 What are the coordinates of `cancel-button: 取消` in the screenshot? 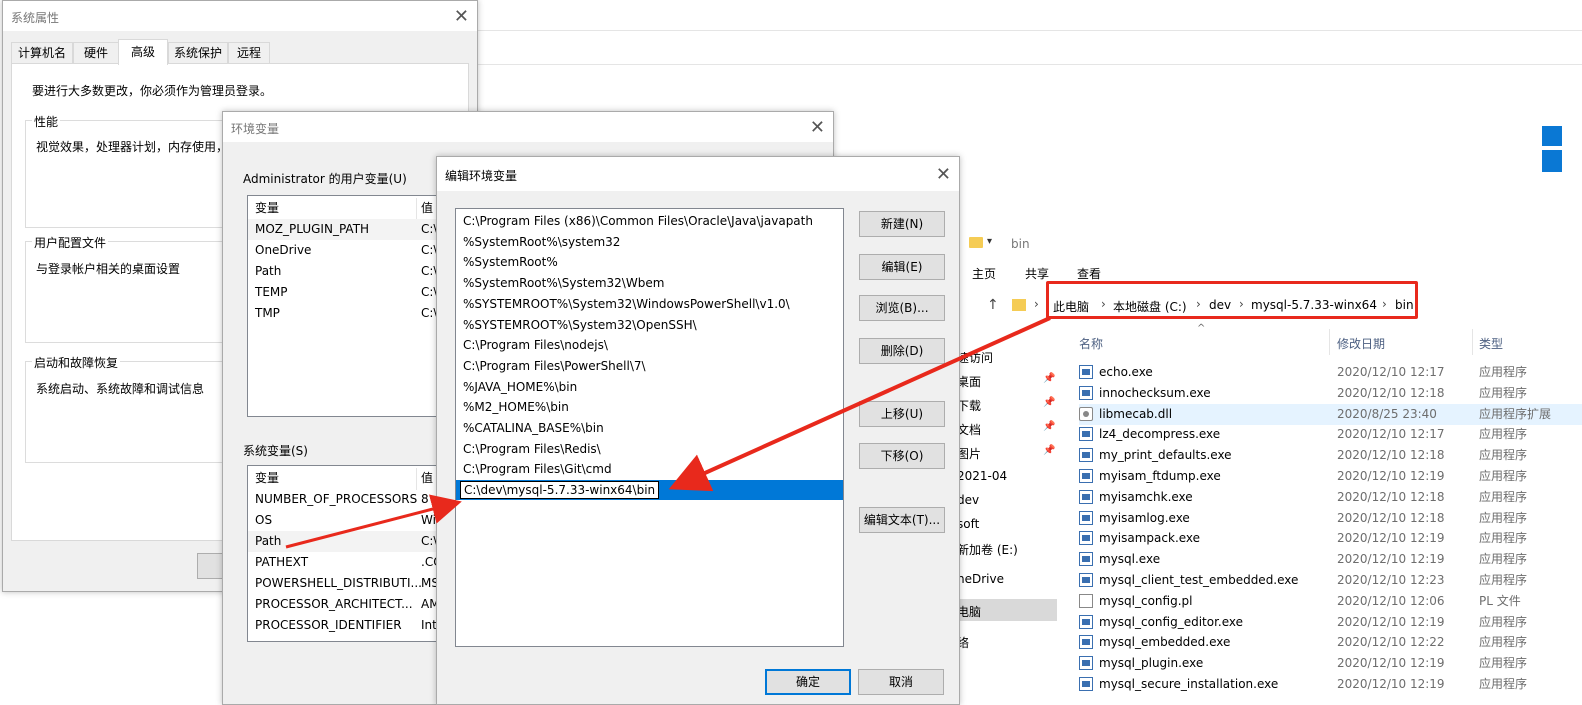 It's located at (901, 682).